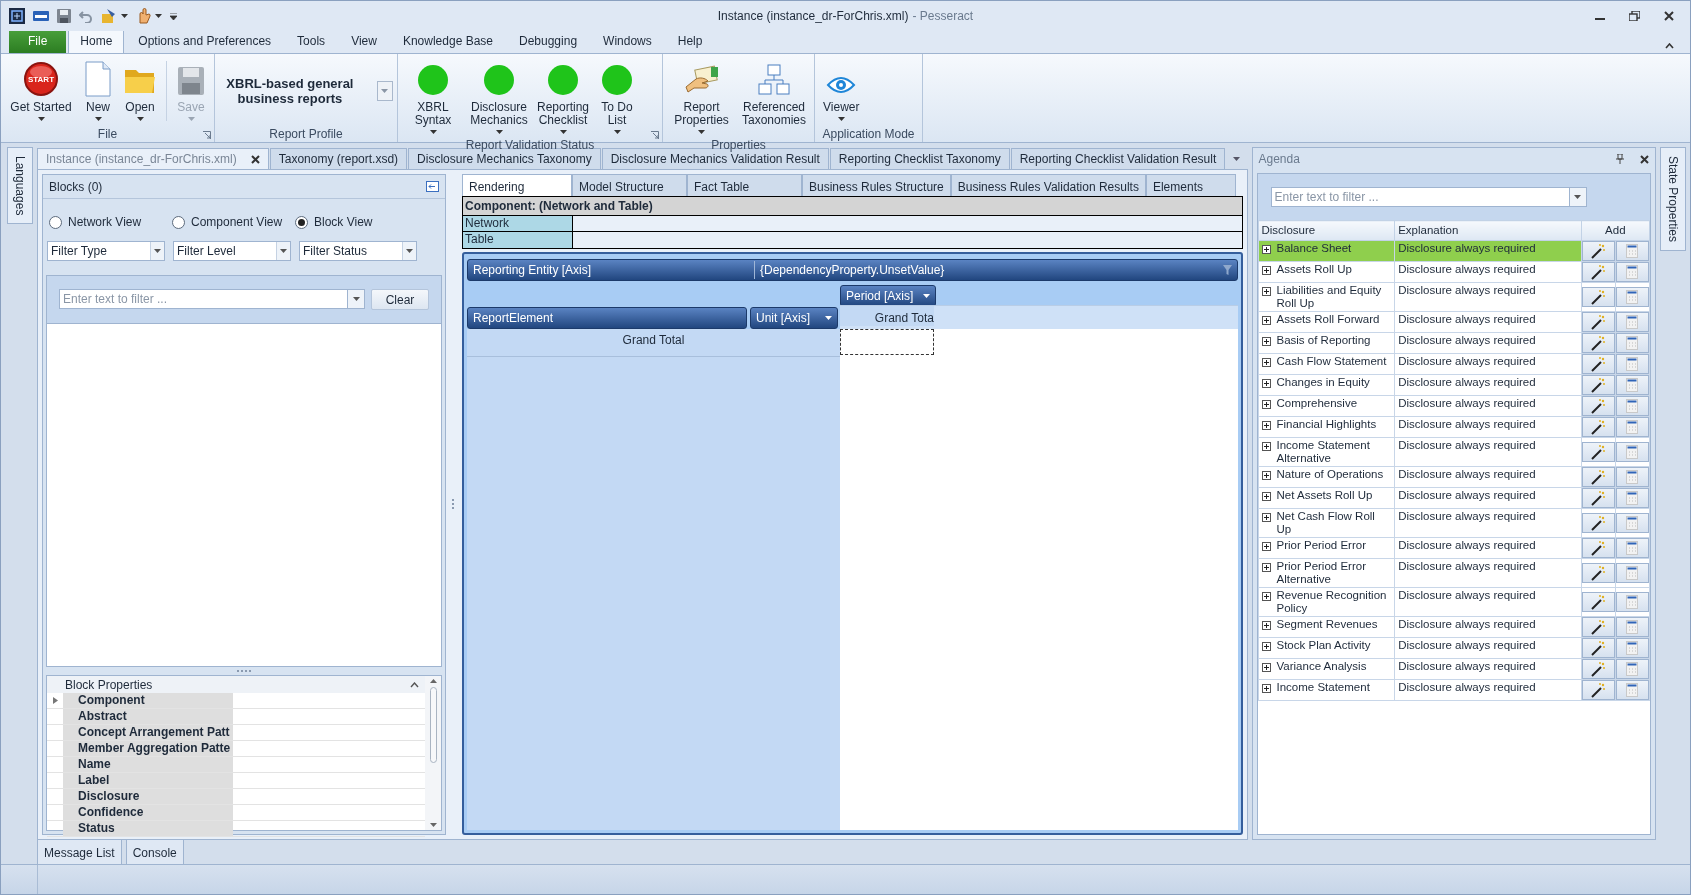 This screenshot has height=895, width=1691. I want to click on ribbon-button: Reporting Checklist, so click(563, 96).